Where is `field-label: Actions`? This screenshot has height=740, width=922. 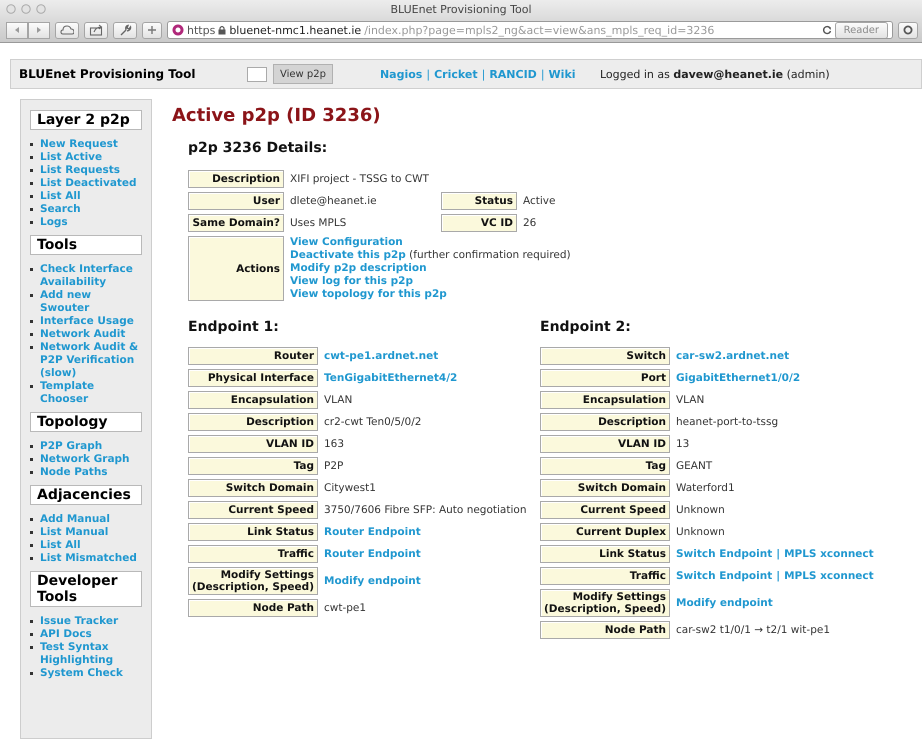
field-label: Actions is located at coordinates (236, 268).